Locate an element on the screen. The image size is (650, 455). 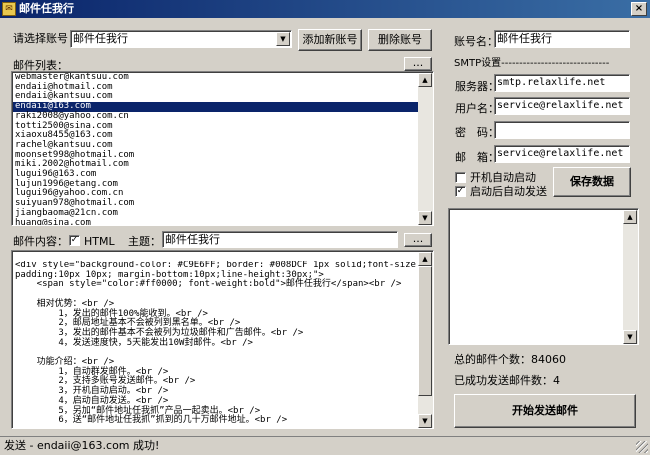
add-account-button: 添加新账号 is located at coordinates (330, 40).